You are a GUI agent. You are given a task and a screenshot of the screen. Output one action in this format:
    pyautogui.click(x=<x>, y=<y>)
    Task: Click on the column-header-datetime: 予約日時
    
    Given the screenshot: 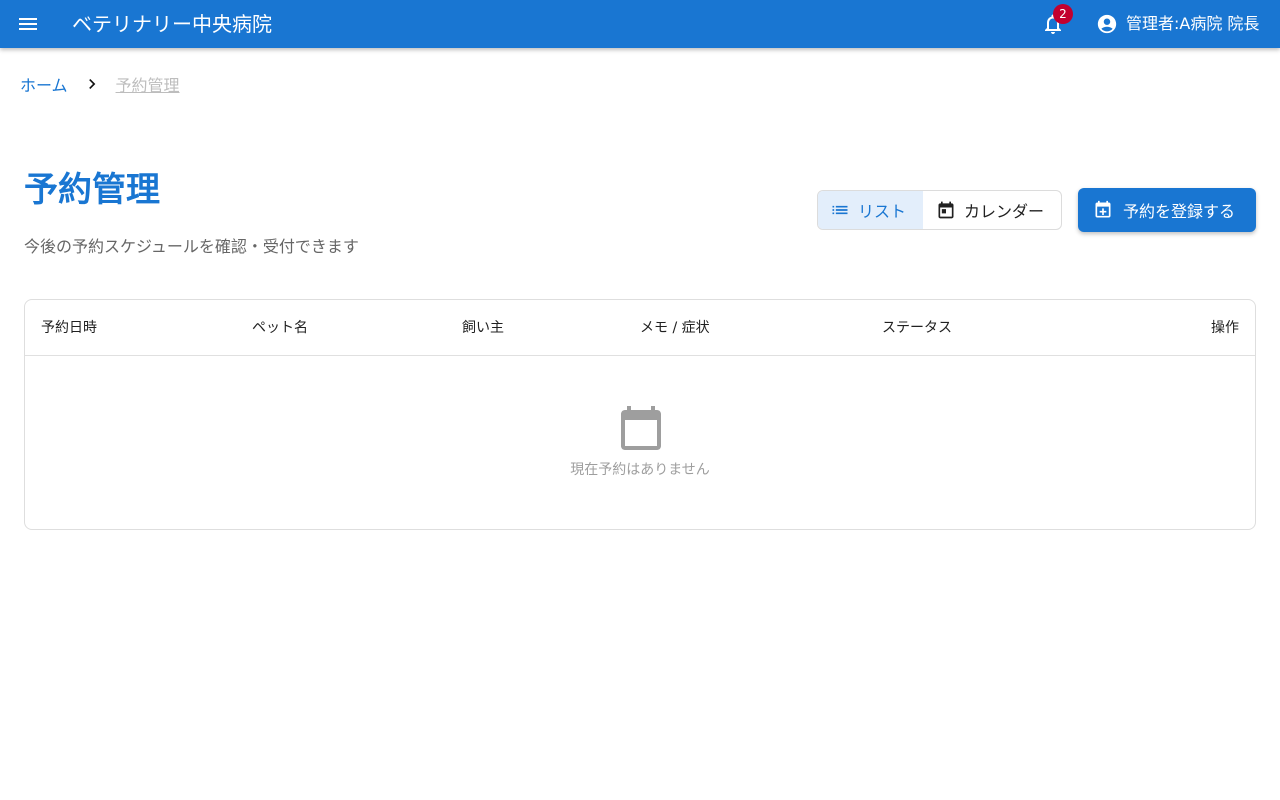 What is the action you would take?
    pyautogui.click(x=69, y=328)
    